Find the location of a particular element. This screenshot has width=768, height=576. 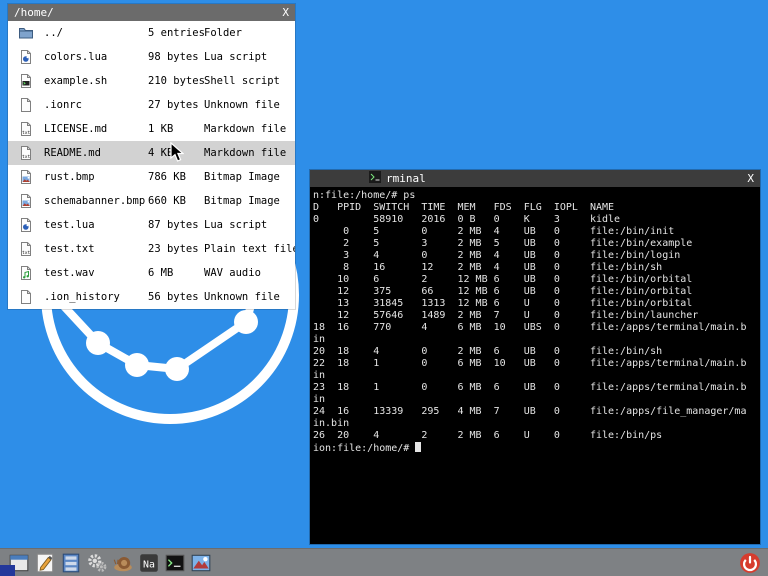

file-name: .ion_history is located at coordinates (82, 297).